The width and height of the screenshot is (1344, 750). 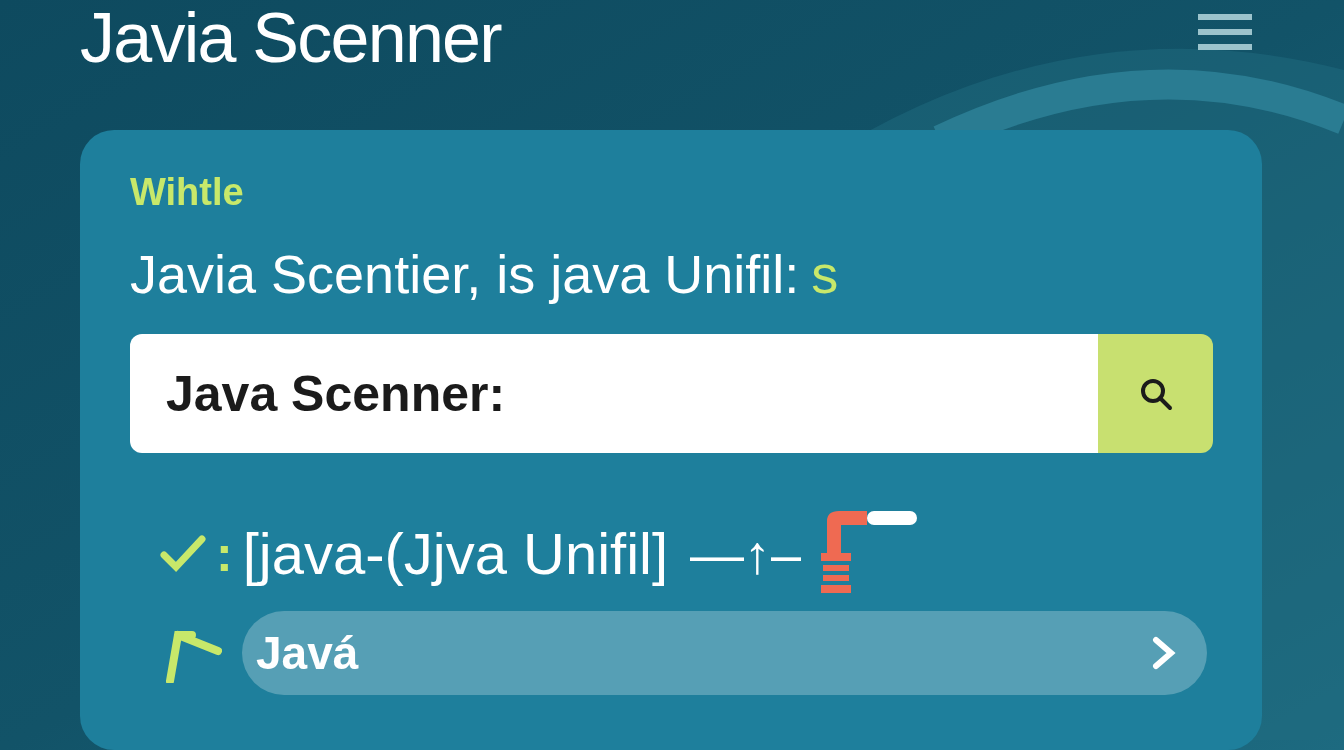 I want to click on menu-icon, so click(x=1225, y=32).